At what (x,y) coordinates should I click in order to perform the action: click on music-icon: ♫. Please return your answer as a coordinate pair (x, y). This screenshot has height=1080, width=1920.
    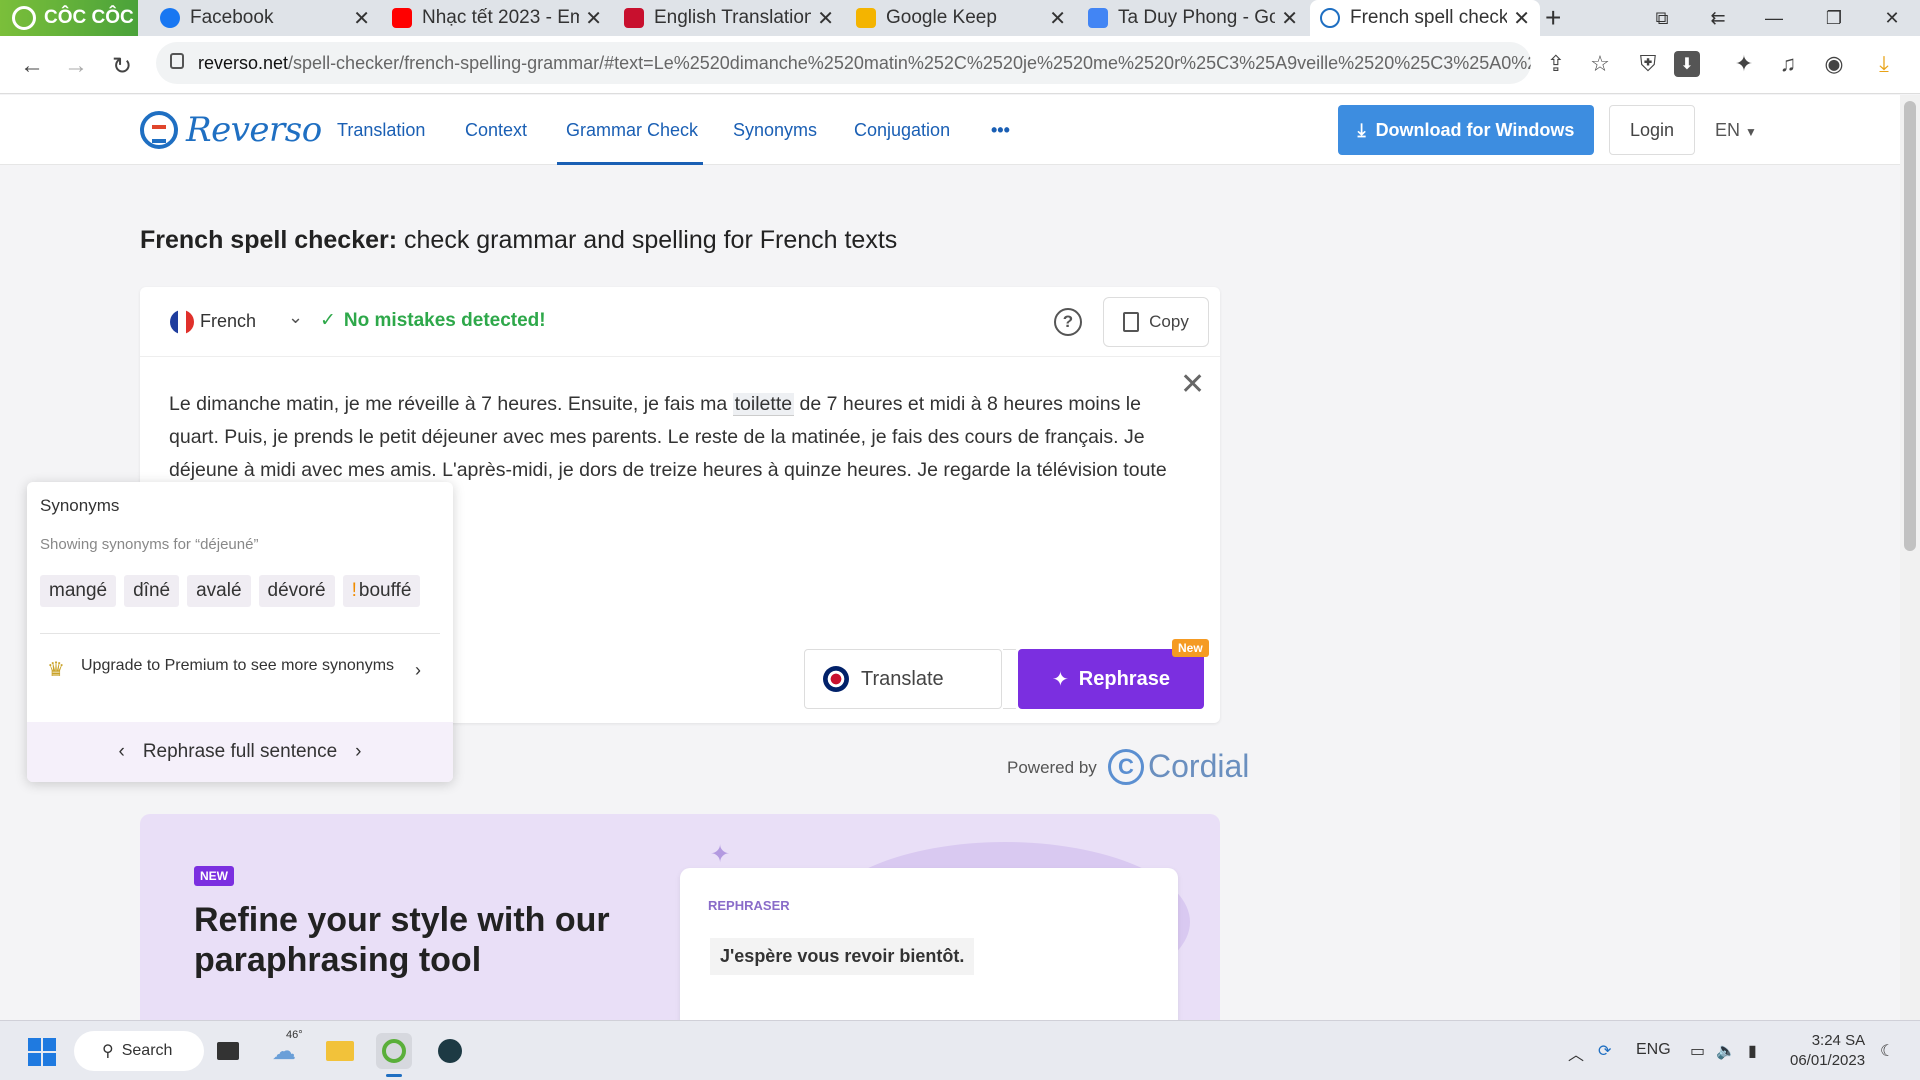
    Looking at the image, I should click on (1788, 64).